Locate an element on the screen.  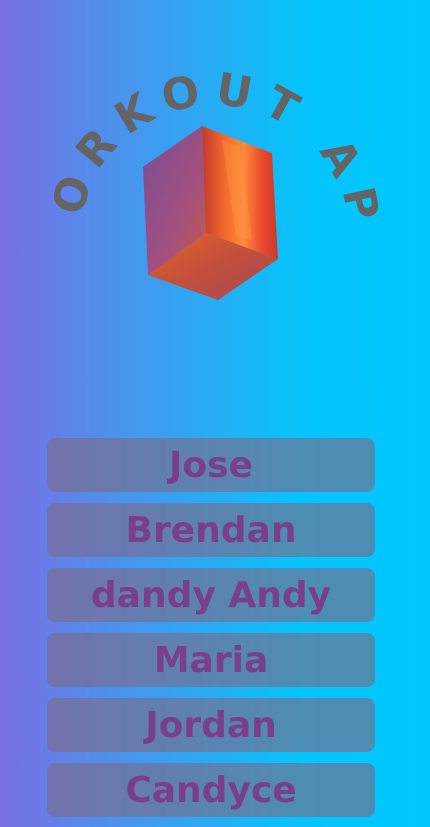
user-name-label: dandy Andy is located at coordinates (211, 595).